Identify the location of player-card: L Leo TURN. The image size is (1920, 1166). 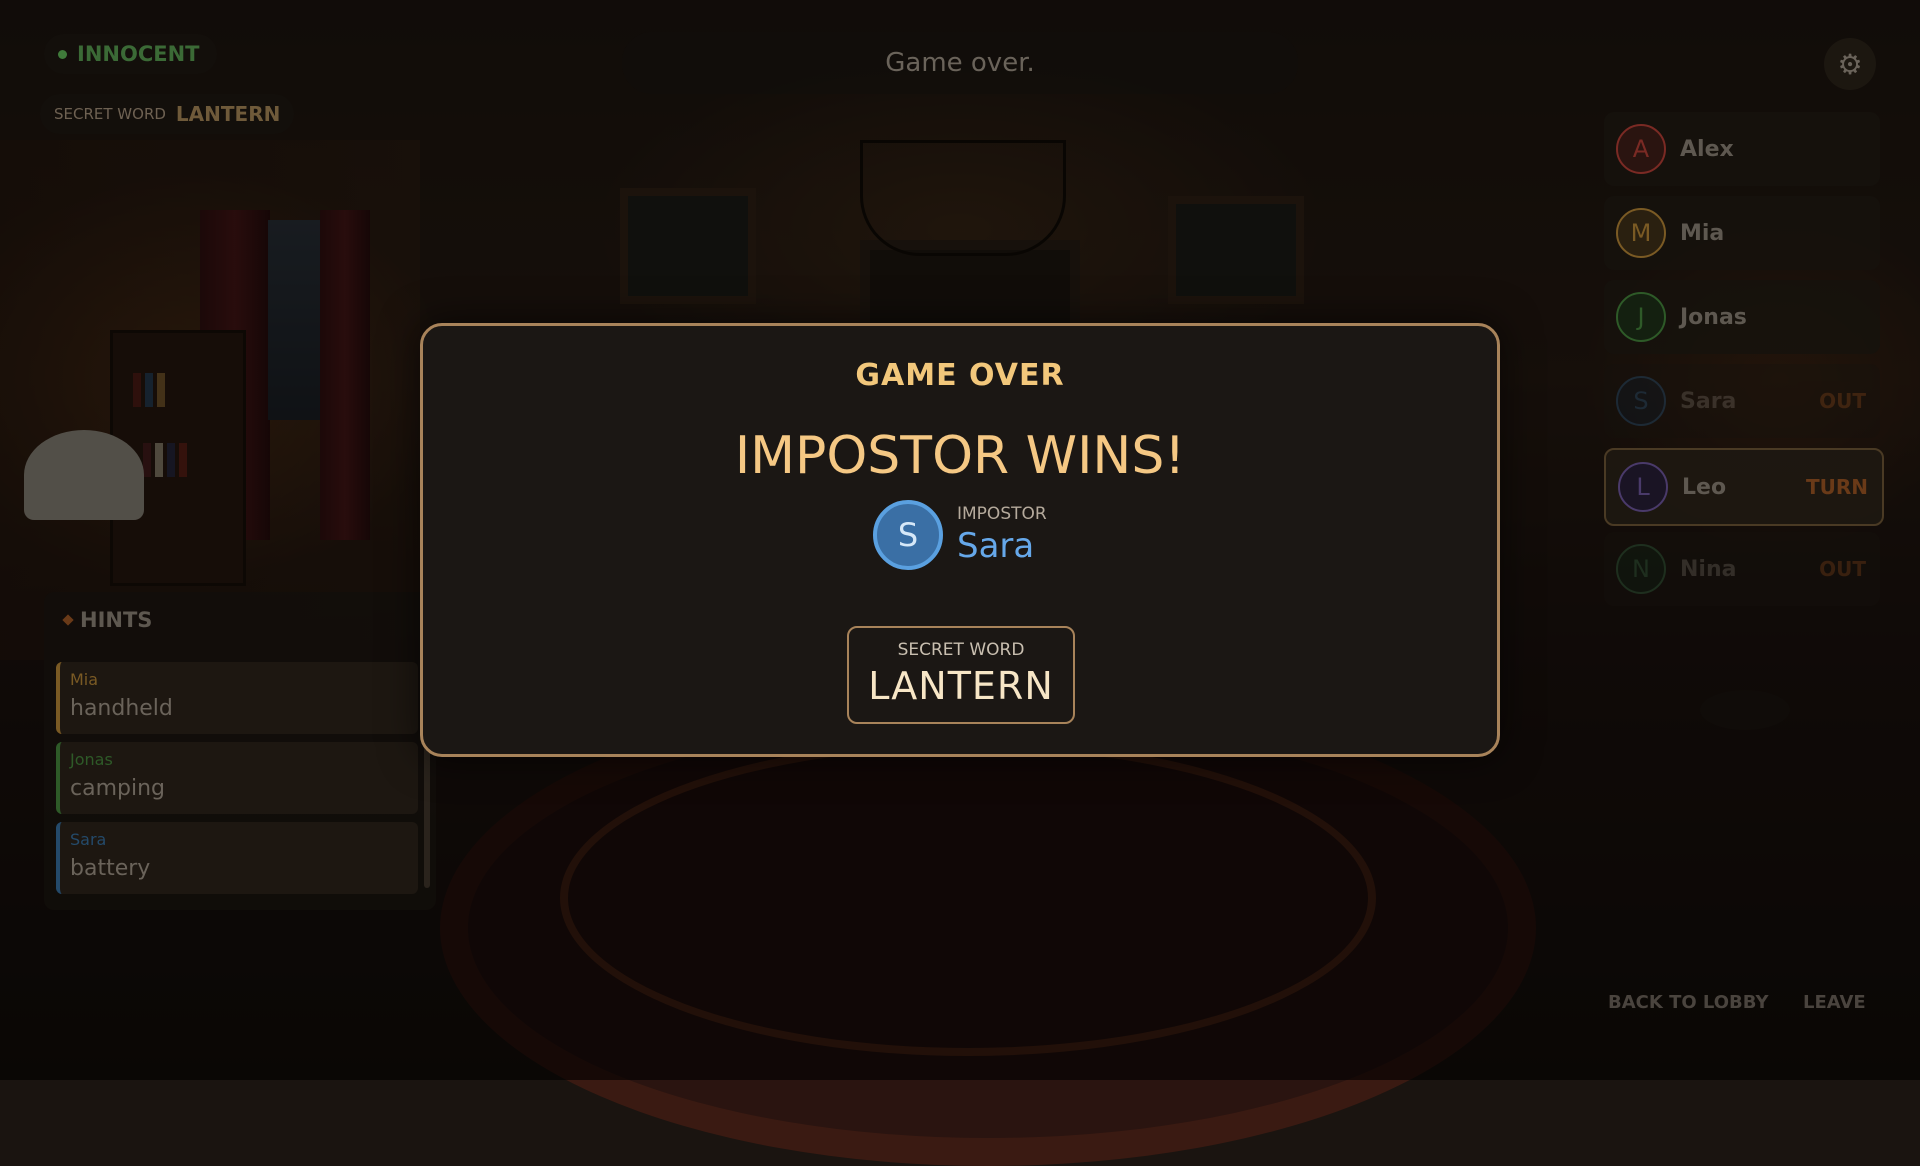
(1744, 487).